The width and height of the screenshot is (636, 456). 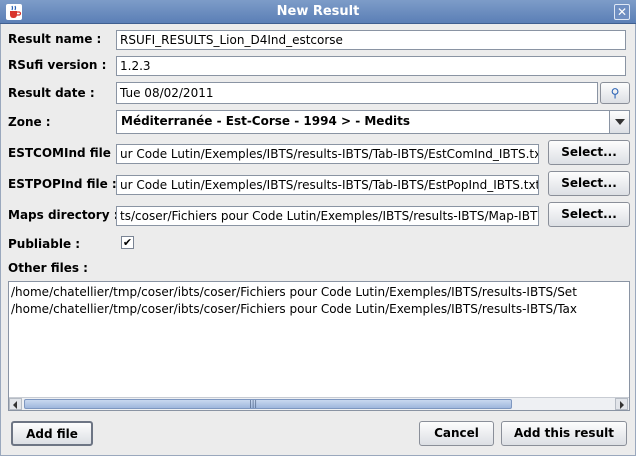 What do you see at coordinates (64, 153) in the screenshot?
I see `estcomind-file-label: ESTCOMInd file :` at bounding box center [64, 153].